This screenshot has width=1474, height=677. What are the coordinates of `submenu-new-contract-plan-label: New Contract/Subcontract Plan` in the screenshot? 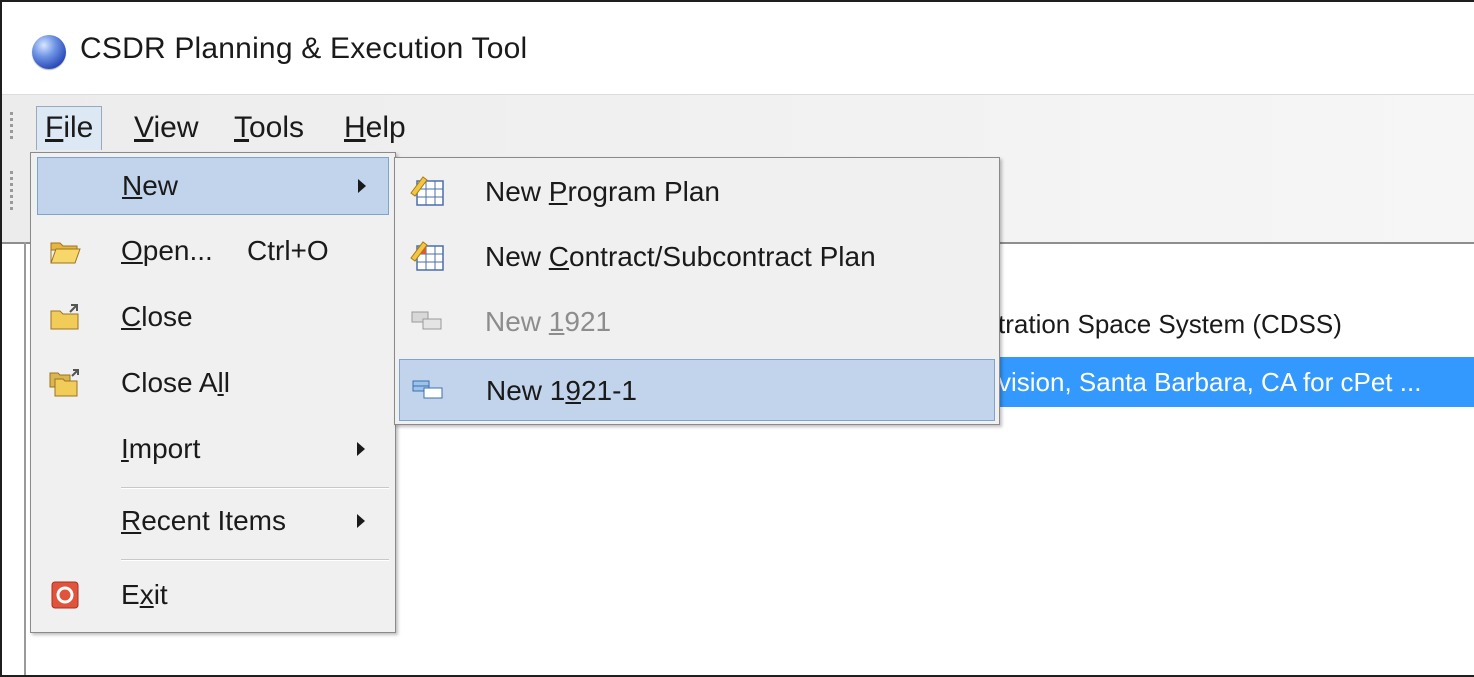 It's located at (680, 256).